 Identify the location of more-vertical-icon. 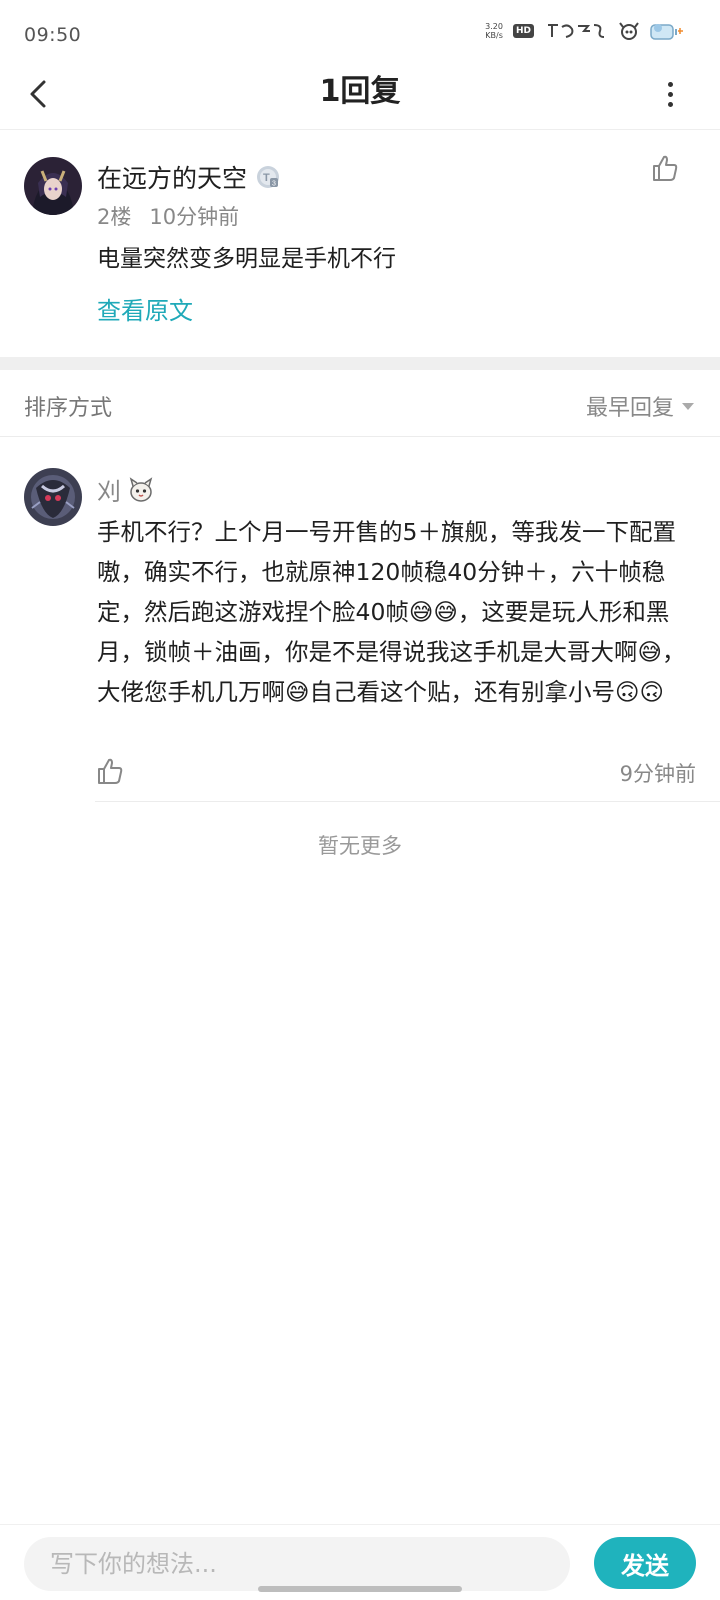
(670, 84).